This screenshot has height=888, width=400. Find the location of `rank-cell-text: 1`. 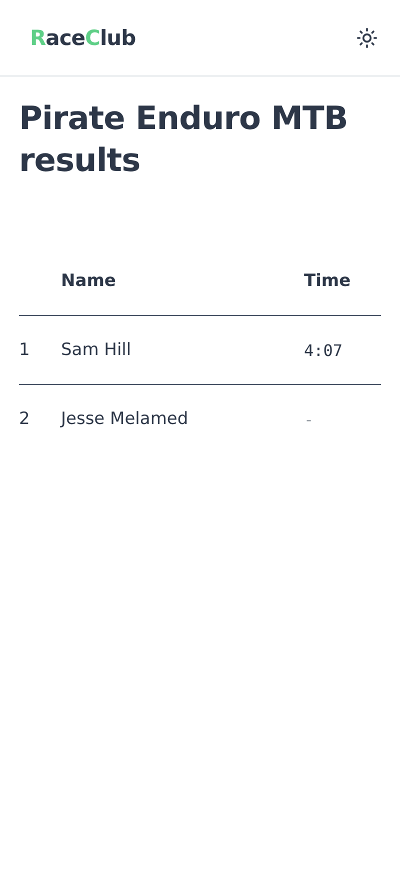

rank-cell-text: 1 is located at coordinates (25, 350).